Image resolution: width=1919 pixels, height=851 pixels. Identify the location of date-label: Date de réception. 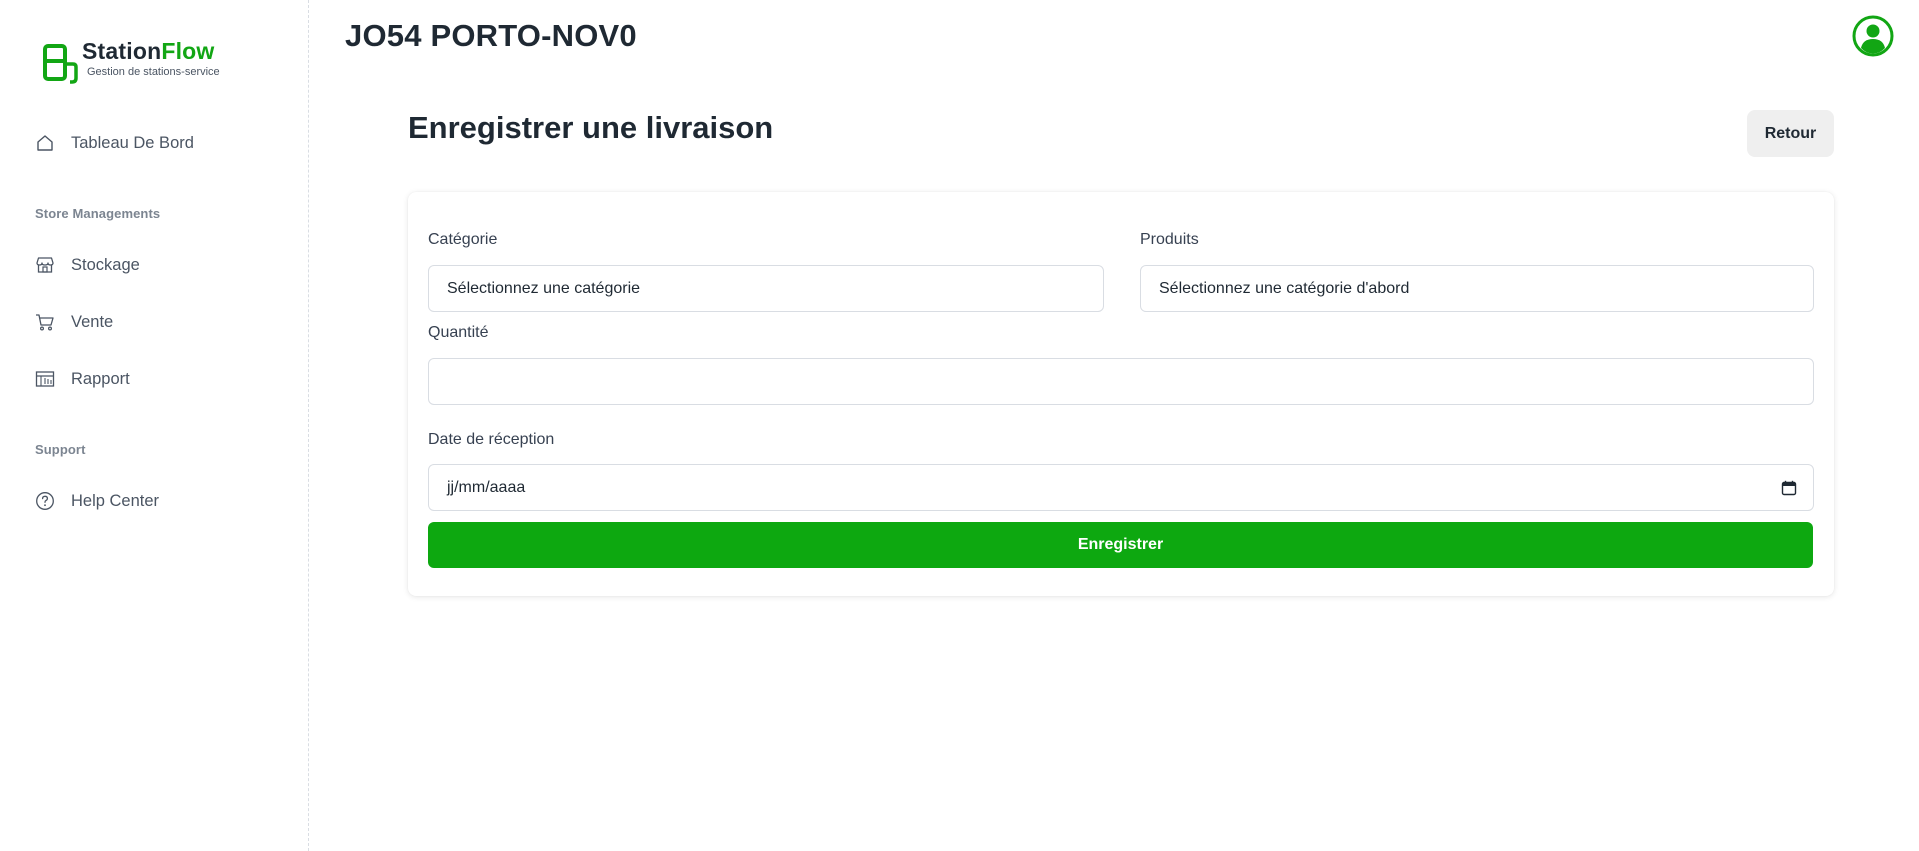
(491, 439).